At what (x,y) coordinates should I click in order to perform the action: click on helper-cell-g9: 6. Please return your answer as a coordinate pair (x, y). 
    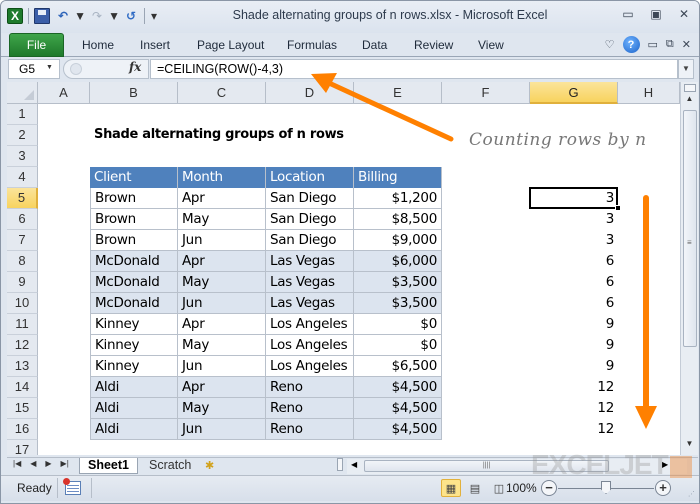
    Looking at the image, I should click on (574, 282).